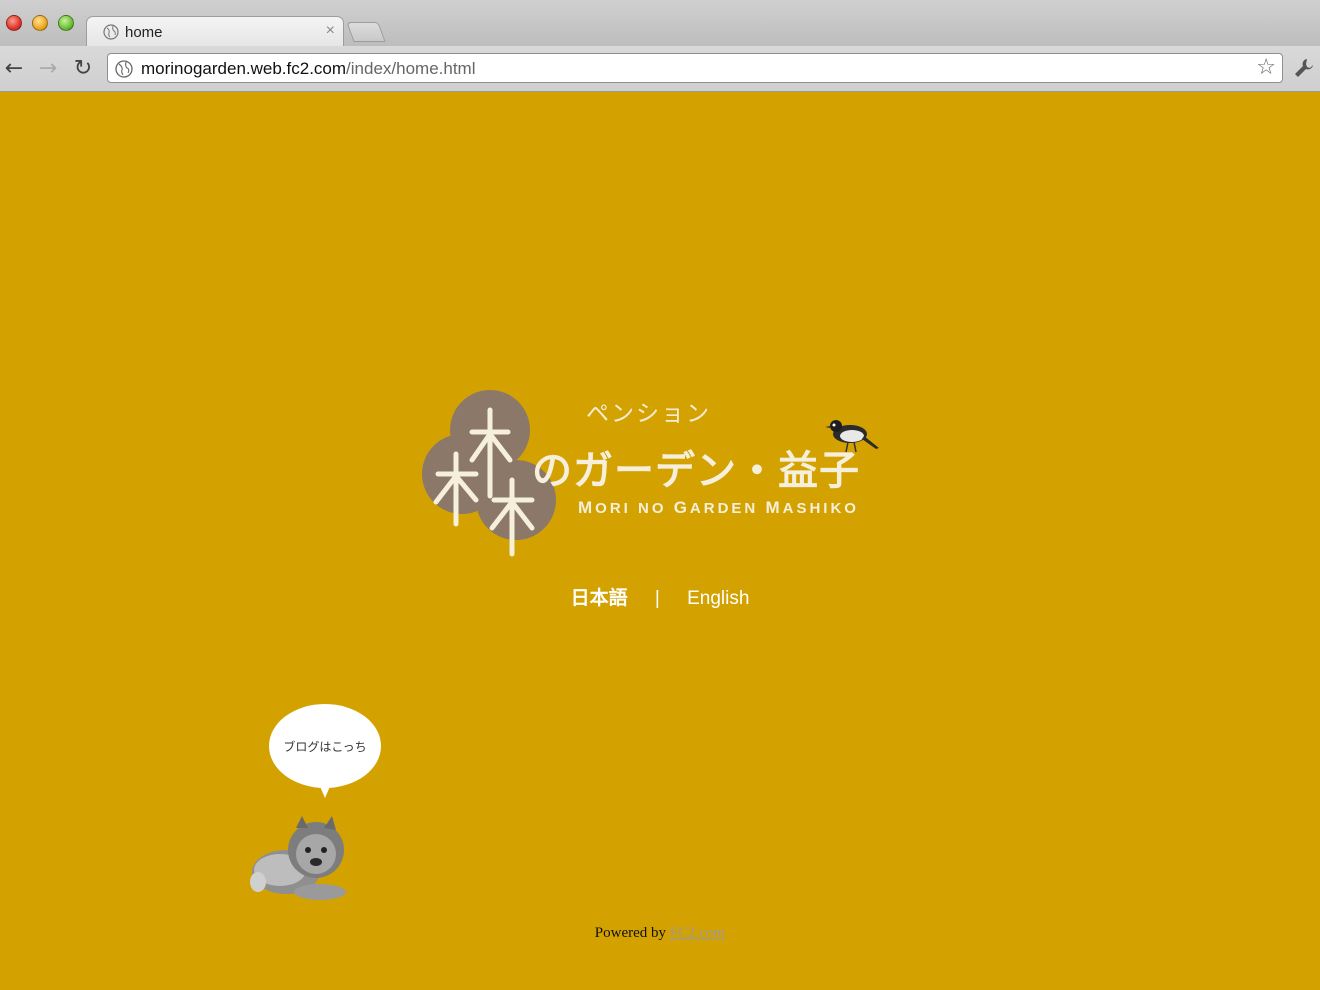  I want to click on footer: Powered by FC2.com, so click(660, 933).